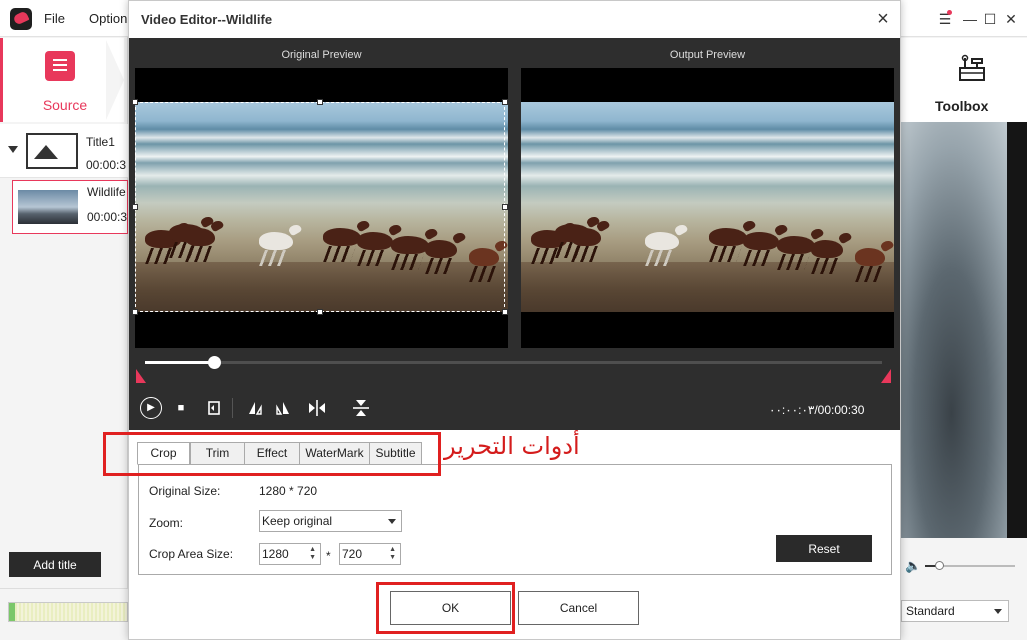 This screenshot has width=1027, height=640. What do you see at coordinates (320, 207) in the screenshot?
I see `crop-selection-frame` at bounding box center [320, 207].